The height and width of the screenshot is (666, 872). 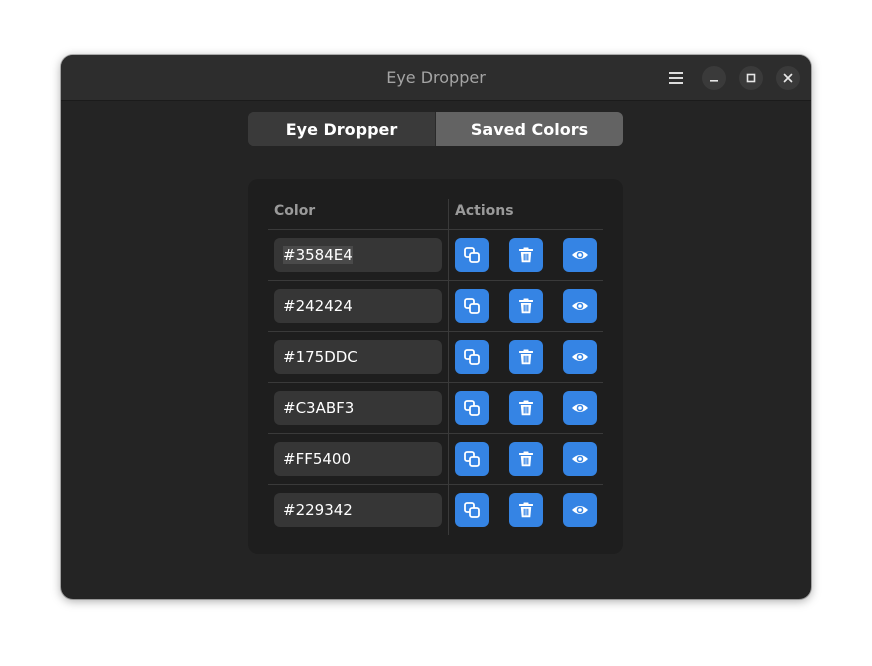 I want to click on headerbar: Eye Dropper, so click(x=436, y=78).